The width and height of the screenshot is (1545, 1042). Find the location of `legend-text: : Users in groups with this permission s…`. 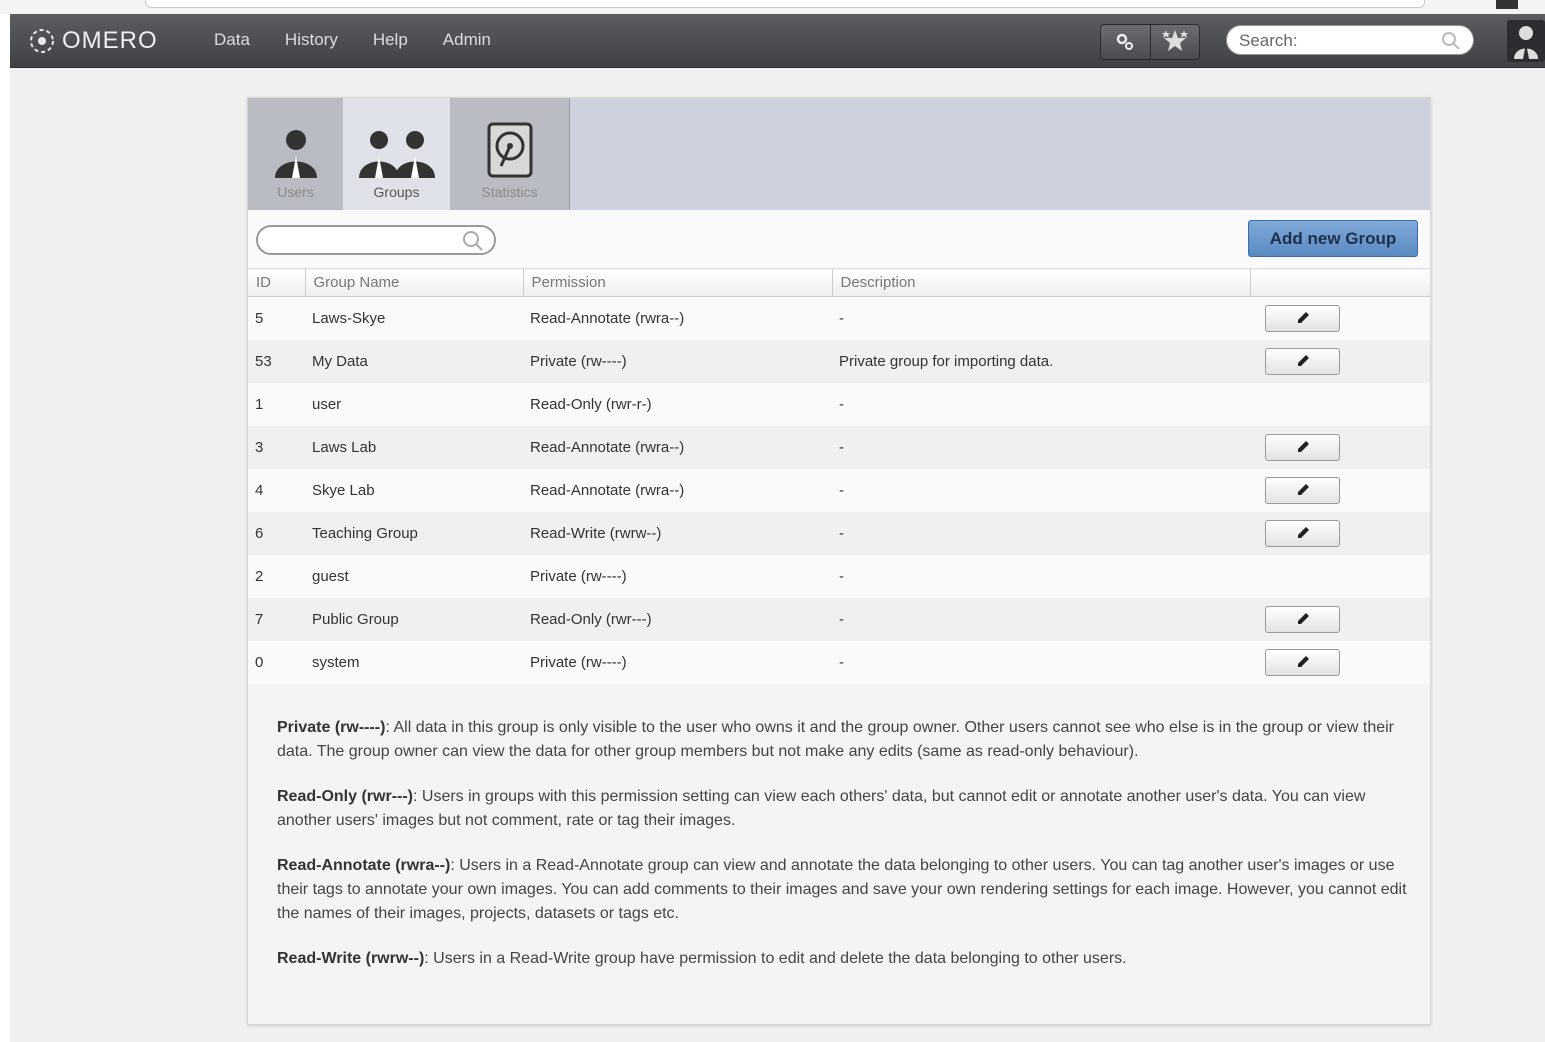

legend-text: : Users in groups with this permission s… is located at coordinates (821, 808).